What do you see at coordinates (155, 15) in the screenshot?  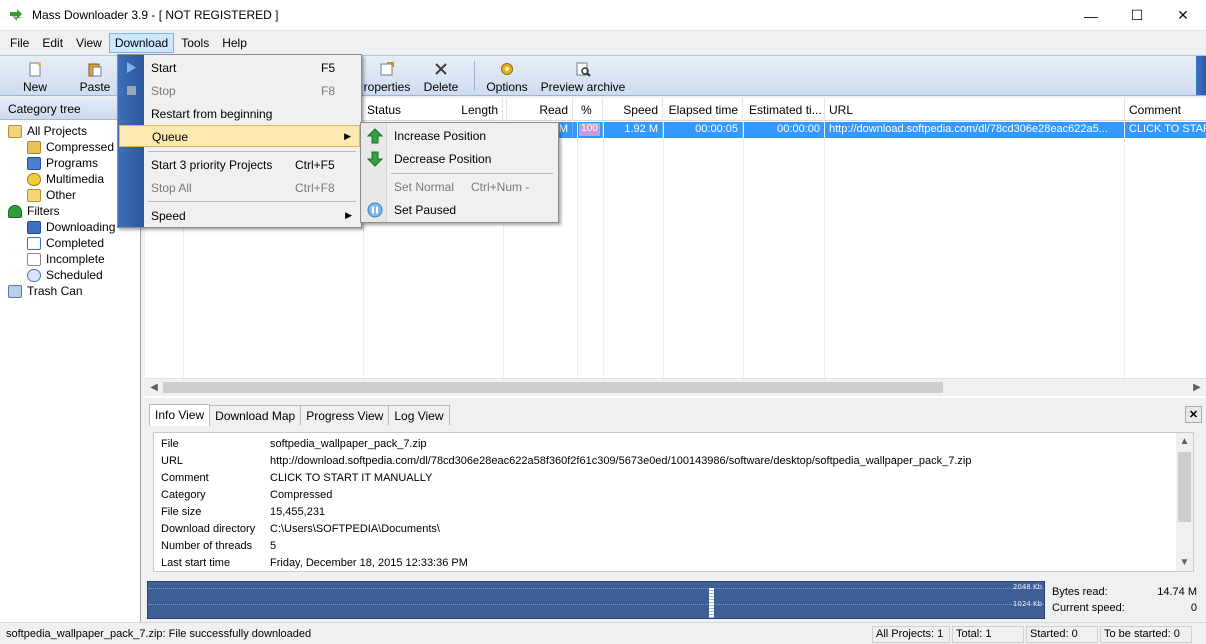 I see `window-title: Mass Downloader 3.9 - [ NOT REGISTERED ]` at bounding box center [155, 15].